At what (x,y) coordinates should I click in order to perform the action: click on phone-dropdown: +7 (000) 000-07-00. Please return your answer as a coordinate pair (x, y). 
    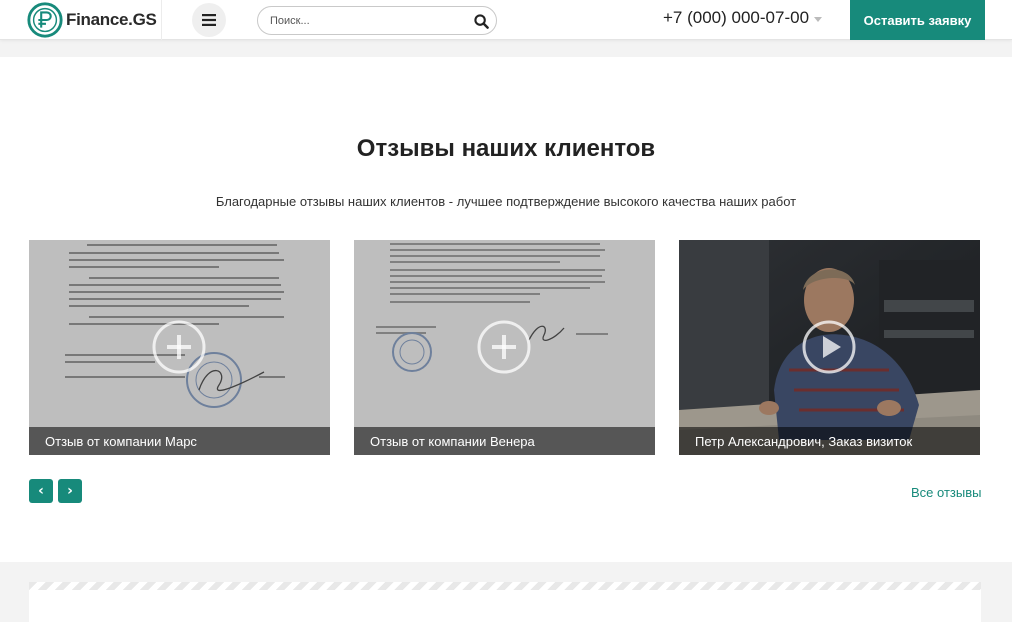
    Looking at the image, I should click on (743, 18).